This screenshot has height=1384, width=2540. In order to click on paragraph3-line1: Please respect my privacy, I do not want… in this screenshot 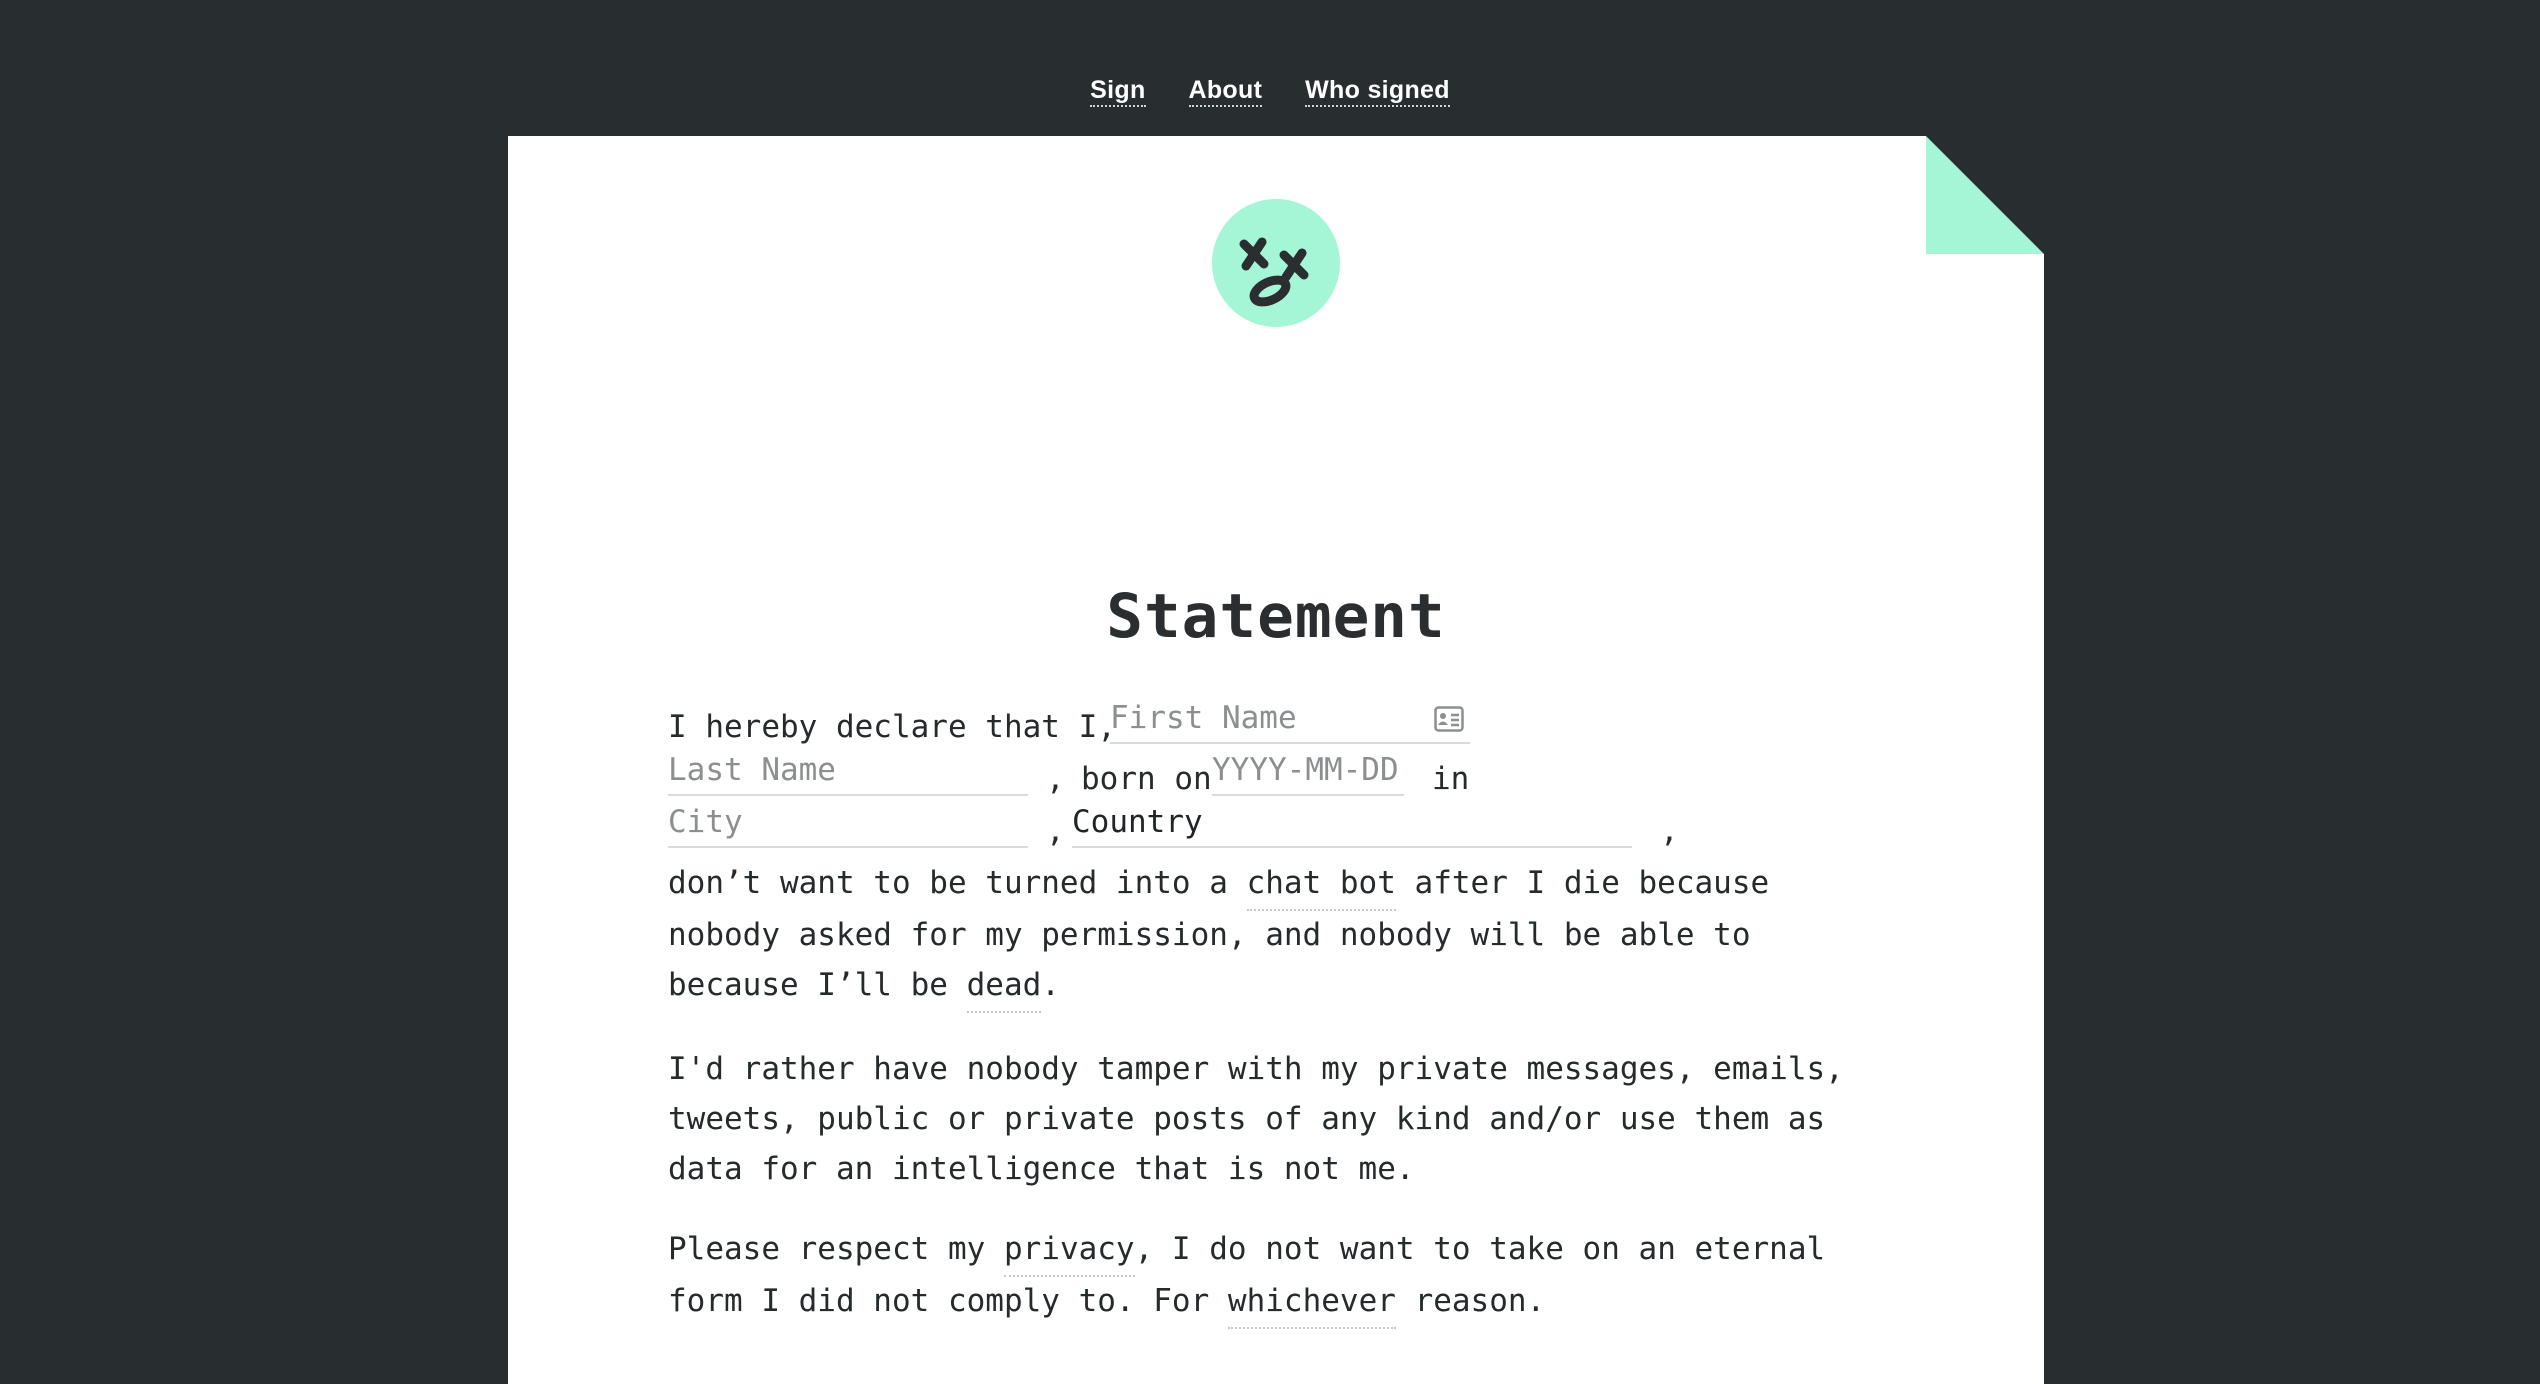, I will do `click(1247, 1254)`.